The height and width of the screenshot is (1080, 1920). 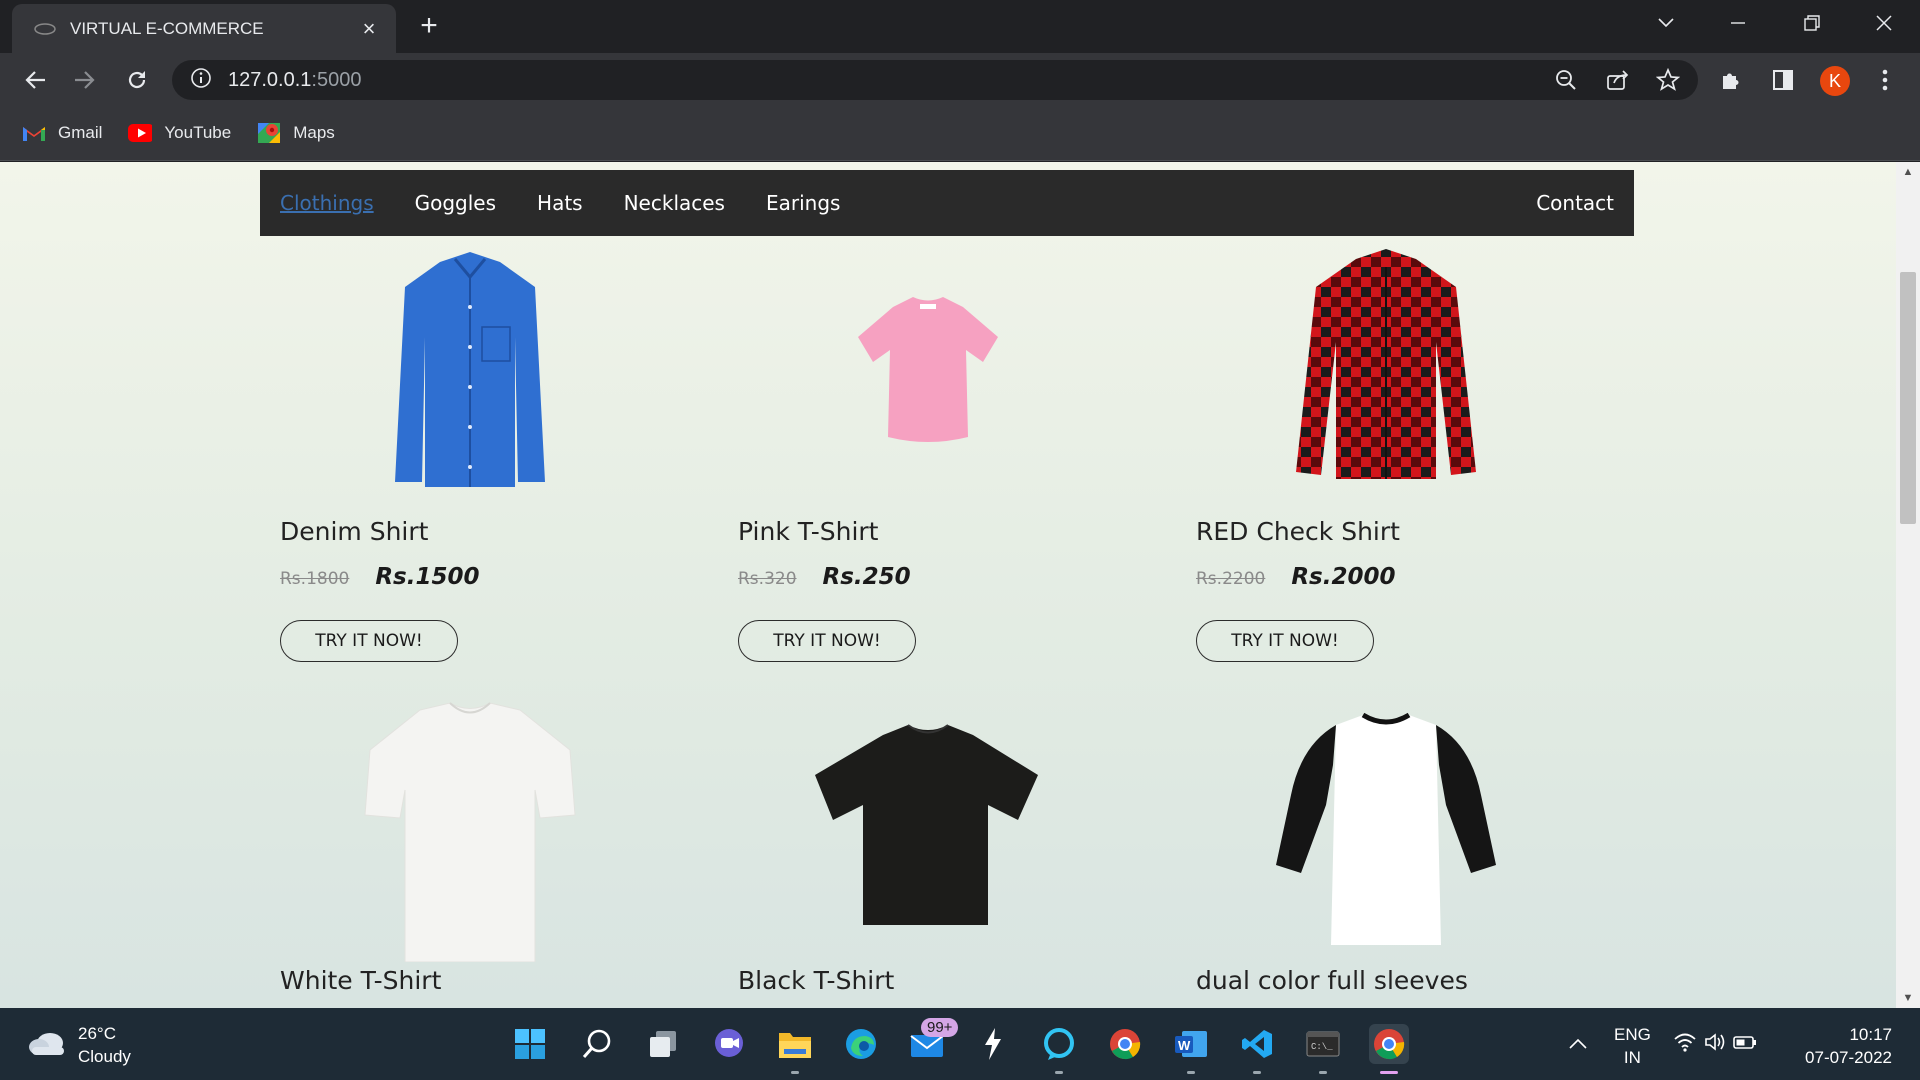 I want to click on bookmarks-bar: Gmail YouTube Maps, so click(x=960, y=133).